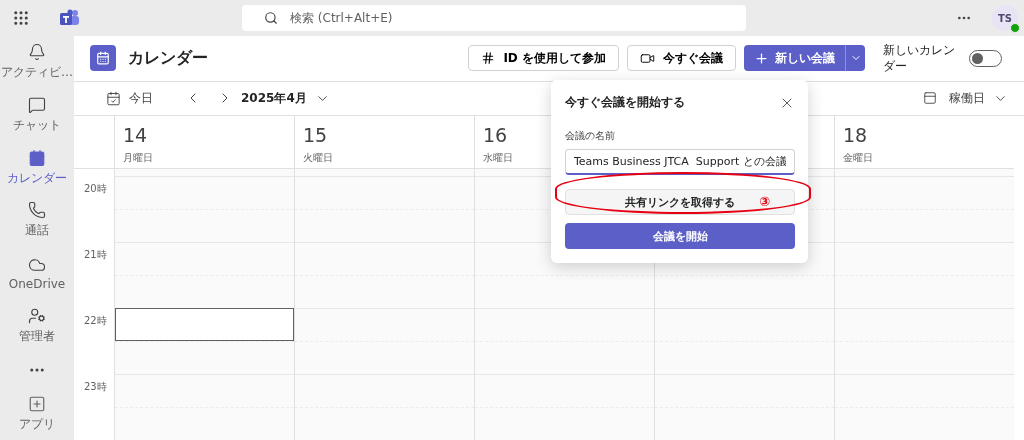  I want to click on phone-icon, so click(37, 210).